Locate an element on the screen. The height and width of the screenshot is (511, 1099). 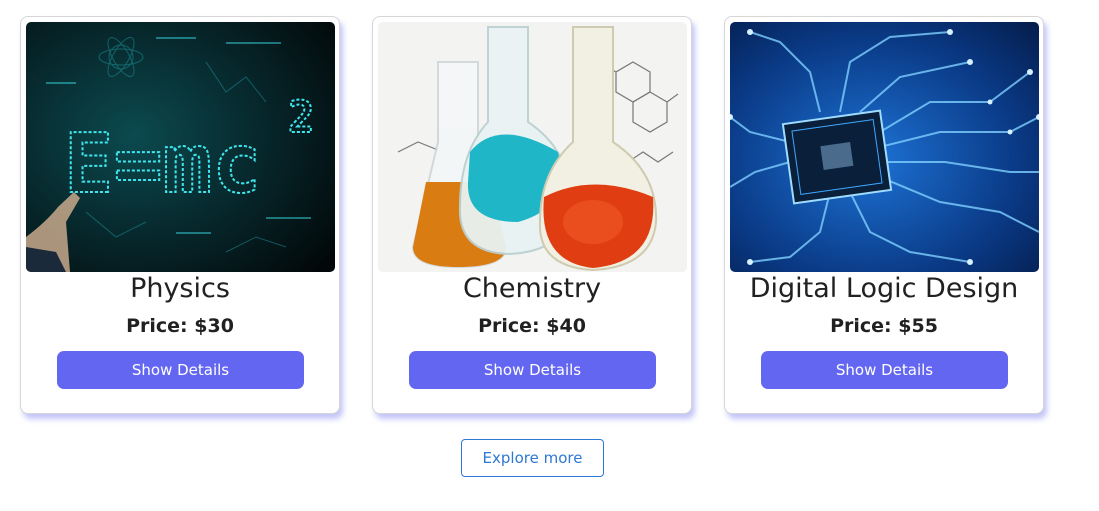
course-title: Digital Logic Design is located at coordinates (884, 288).